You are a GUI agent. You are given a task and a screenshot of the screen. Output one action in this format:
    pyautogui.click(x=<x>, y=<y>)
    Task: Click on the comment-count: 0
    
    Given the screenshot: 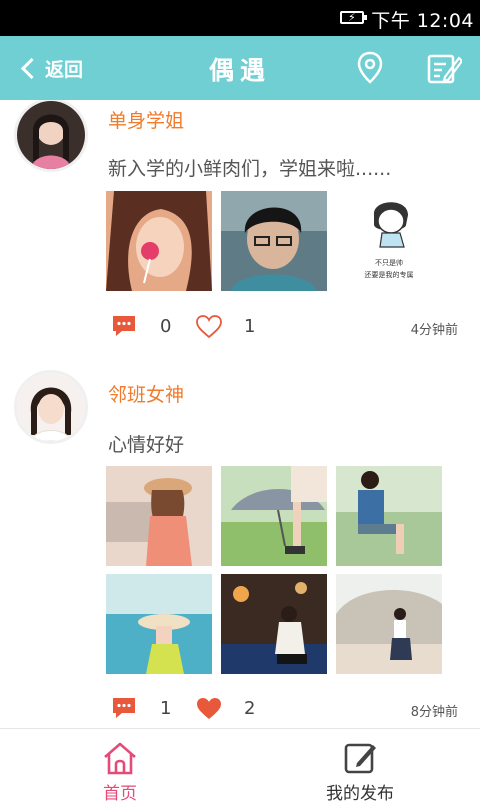 What is the action you would take?
    pyautogui.click(x=166, y=326)
    